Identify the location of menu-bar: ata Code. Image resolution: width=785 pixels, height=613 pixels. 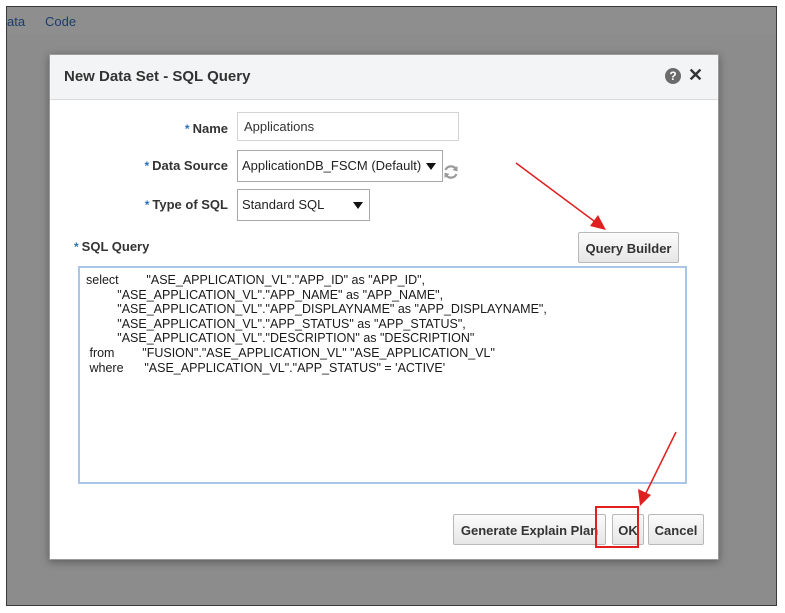
(391, 21).